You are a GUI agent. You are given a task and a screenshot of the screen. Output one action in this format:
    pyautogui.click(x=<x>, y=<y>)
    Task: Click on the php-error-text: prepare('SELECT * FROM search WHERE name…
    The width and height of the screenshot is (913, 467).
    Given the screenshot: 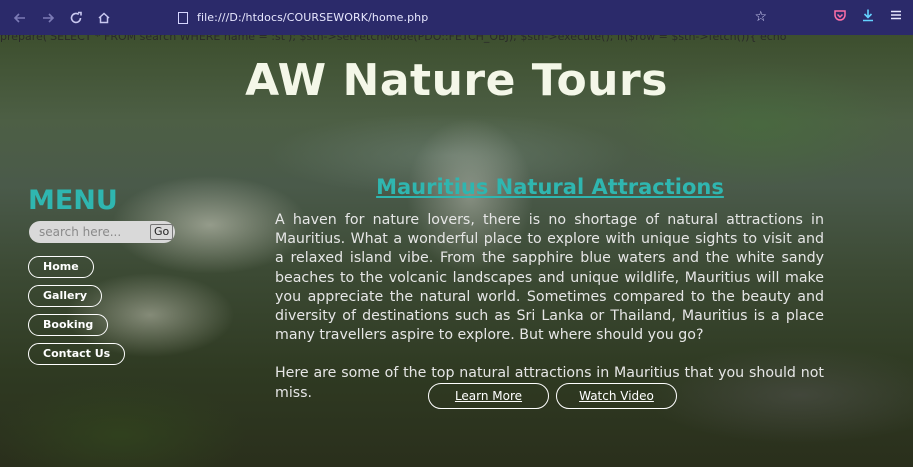 What is the action you would take?
    pyautogui.click(x=393, y=39)
    